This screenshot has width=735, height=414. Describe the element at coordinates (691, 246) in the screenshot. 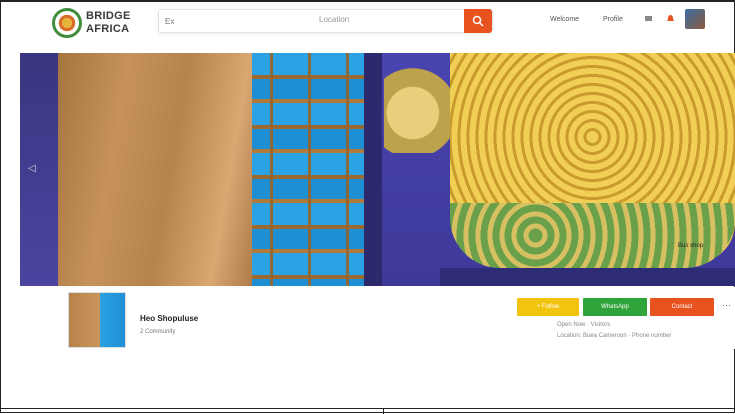

I see `banner-corner-label: Bus shop` at that location.